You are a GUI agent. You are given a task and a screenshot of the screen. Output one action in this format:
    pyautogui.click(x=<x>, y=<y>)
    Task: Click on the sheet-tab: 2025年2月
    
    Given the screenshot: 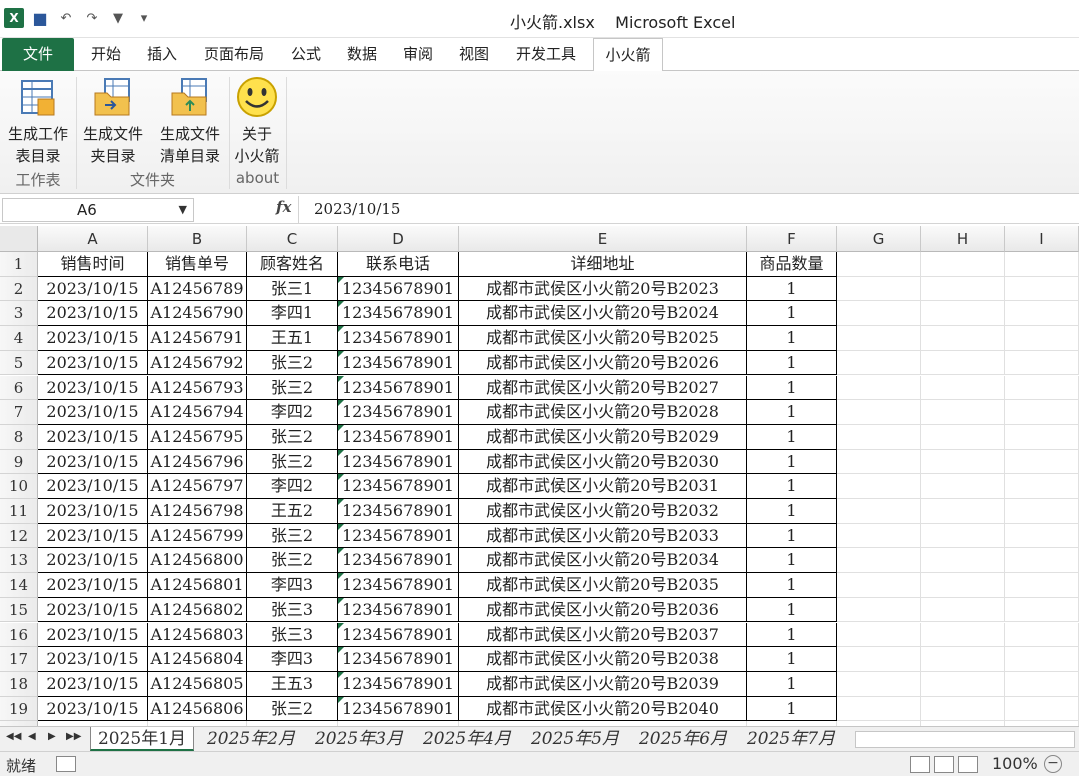 What is the action you would take?
    pyautogui.click(x=251, y=739)
    